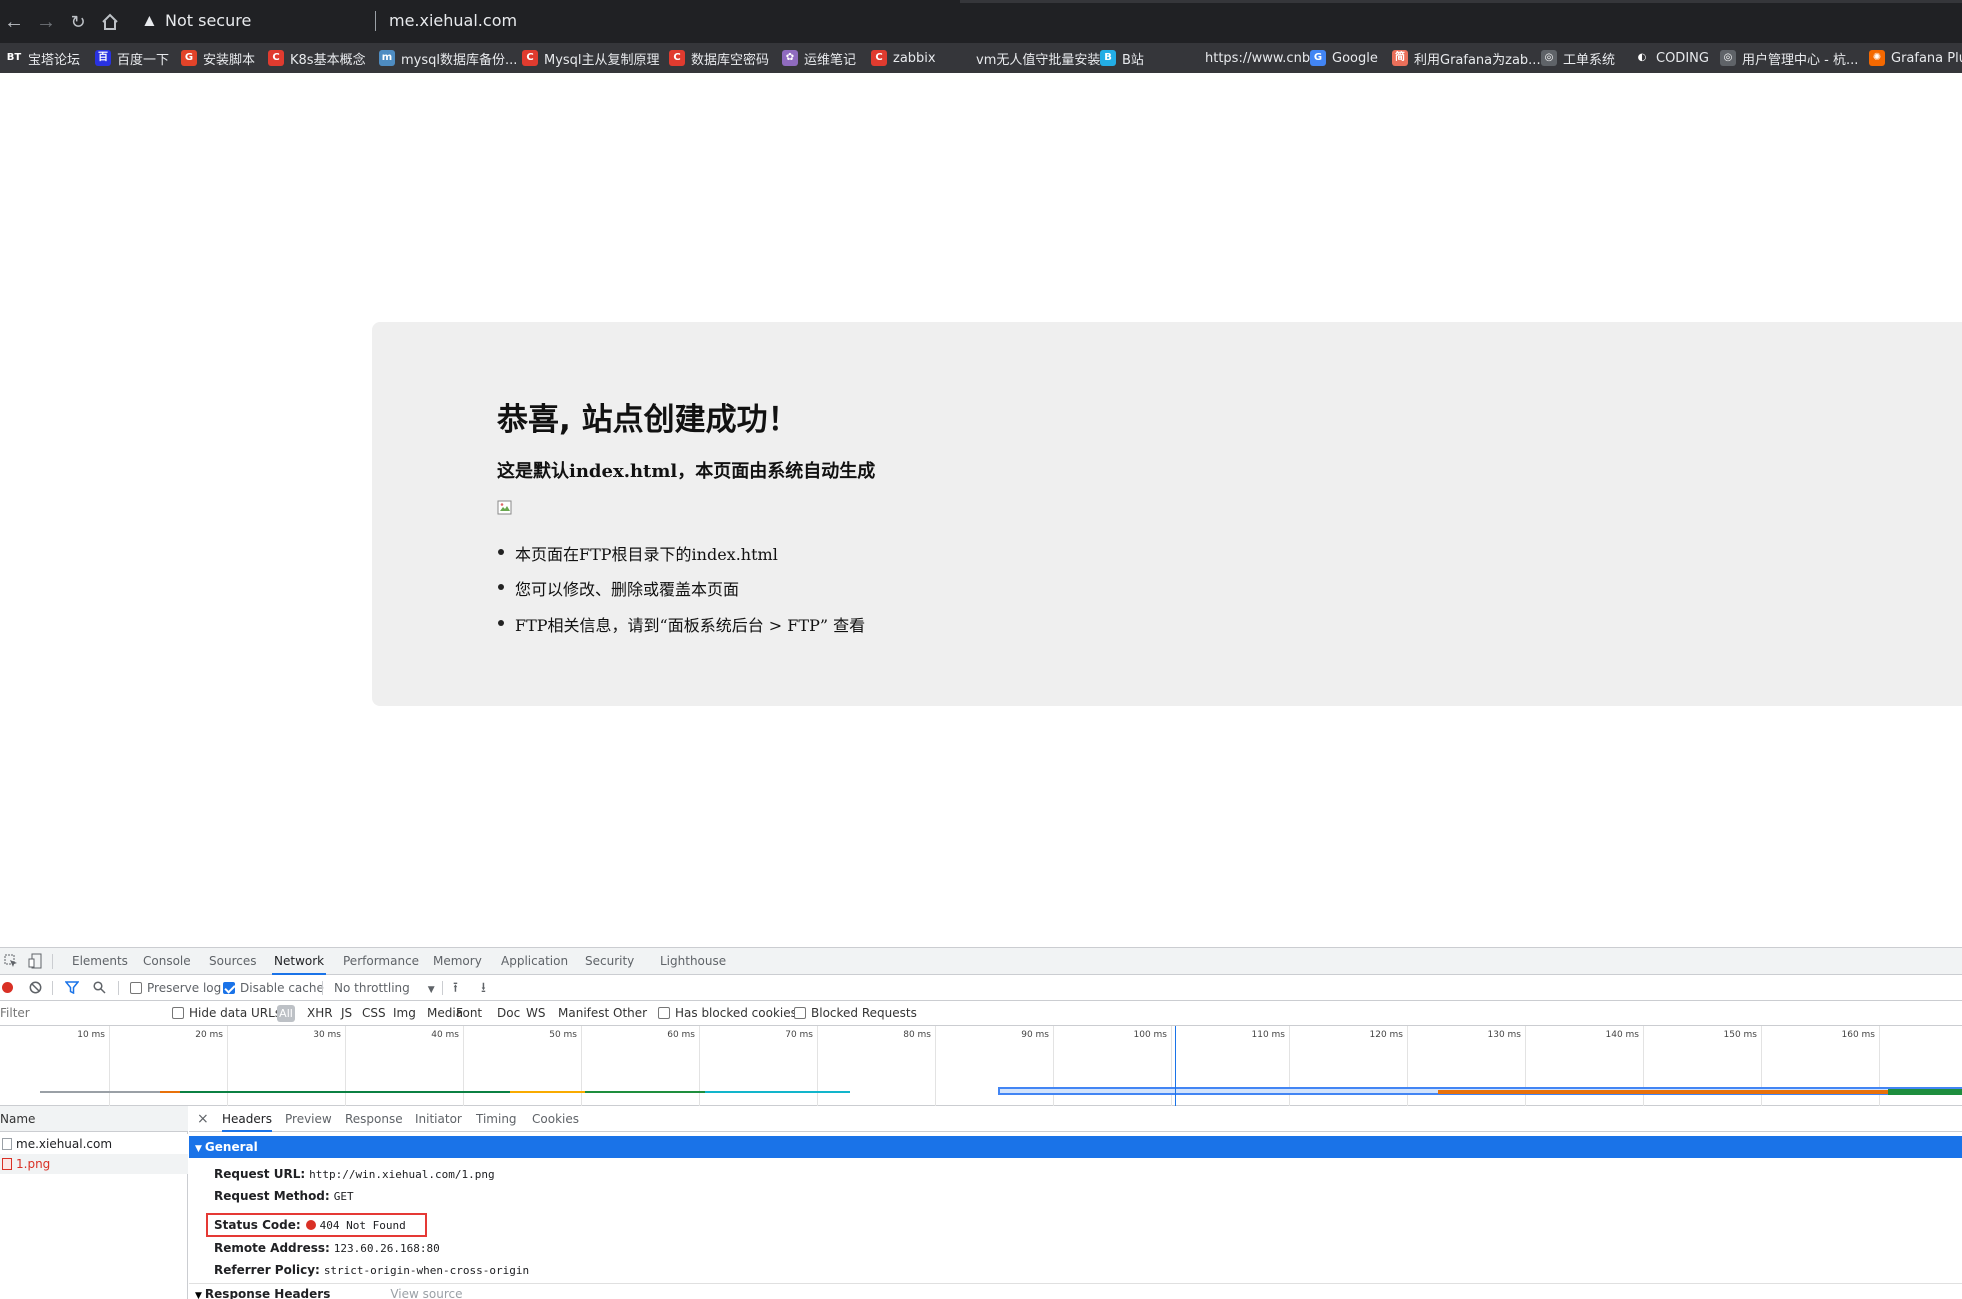 The image size is (1962, 1299). Describe the element at coordinates (1671, 58) in the screenshot. I see `bookmark-item: ◐ CODING` at that location.